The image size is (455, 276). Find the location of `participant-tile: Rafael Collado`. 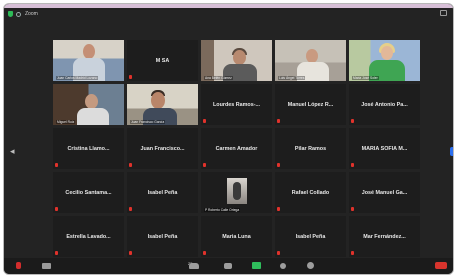

participant-tile: Rafael Collado is located at coordinates (310, 192).